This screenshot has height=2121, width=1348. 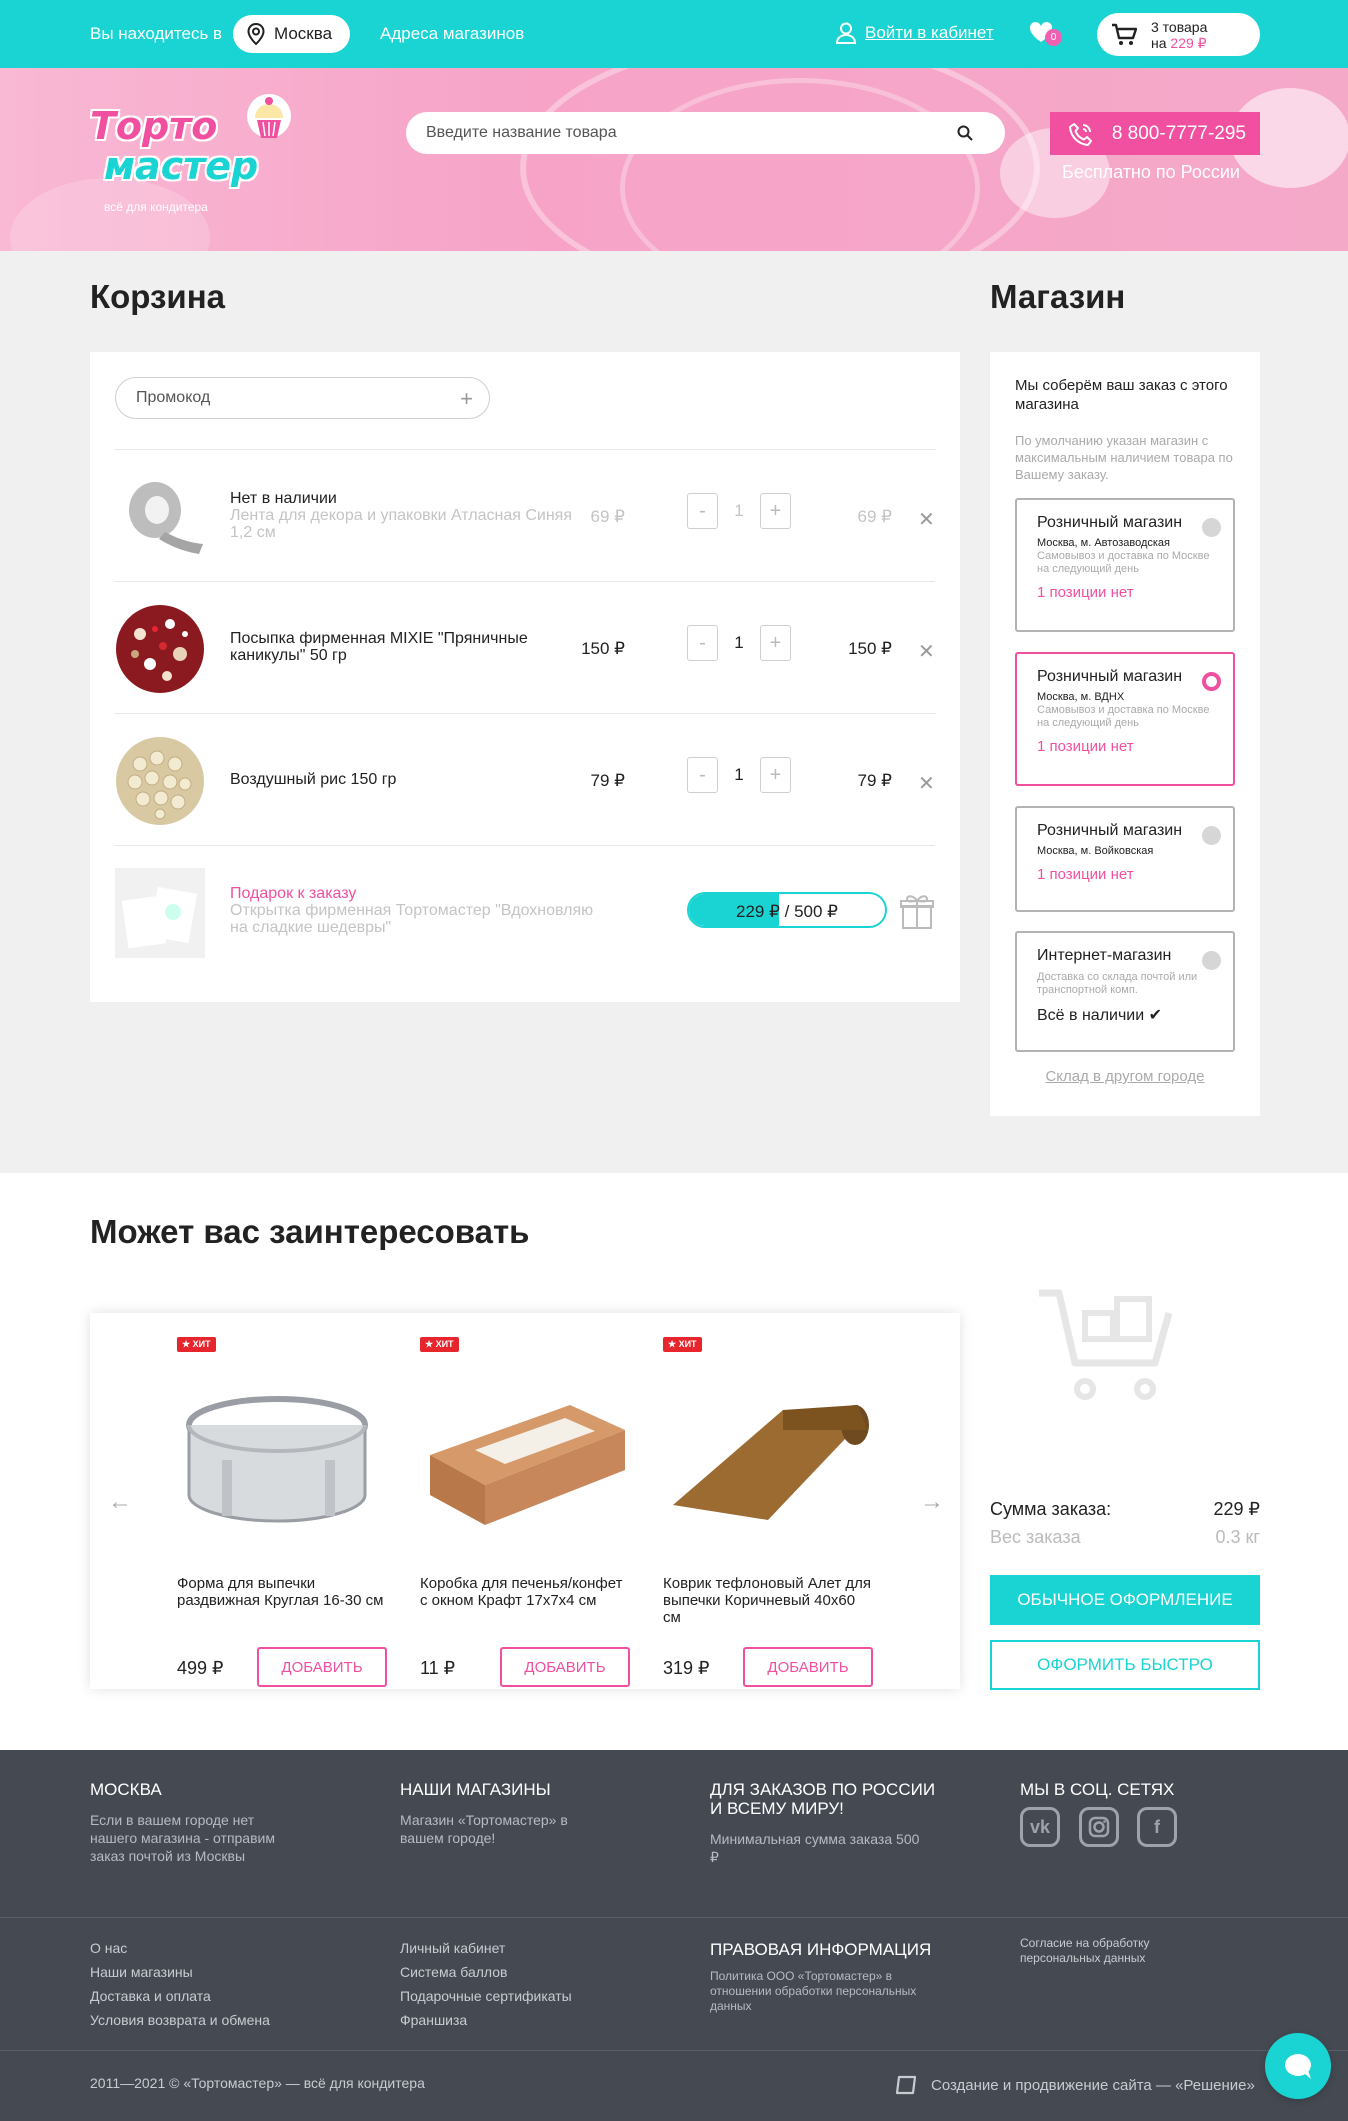 What do you see at coordinates (438, 1668) in the screenshot?
I see `product-price: 11 ₽` at bounding box center [438, 1668].